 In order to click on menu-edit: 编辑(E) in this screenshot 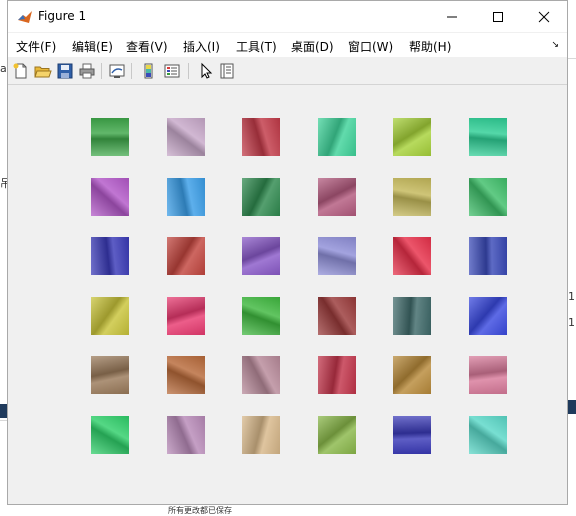, I will do `click(92, 46)`.